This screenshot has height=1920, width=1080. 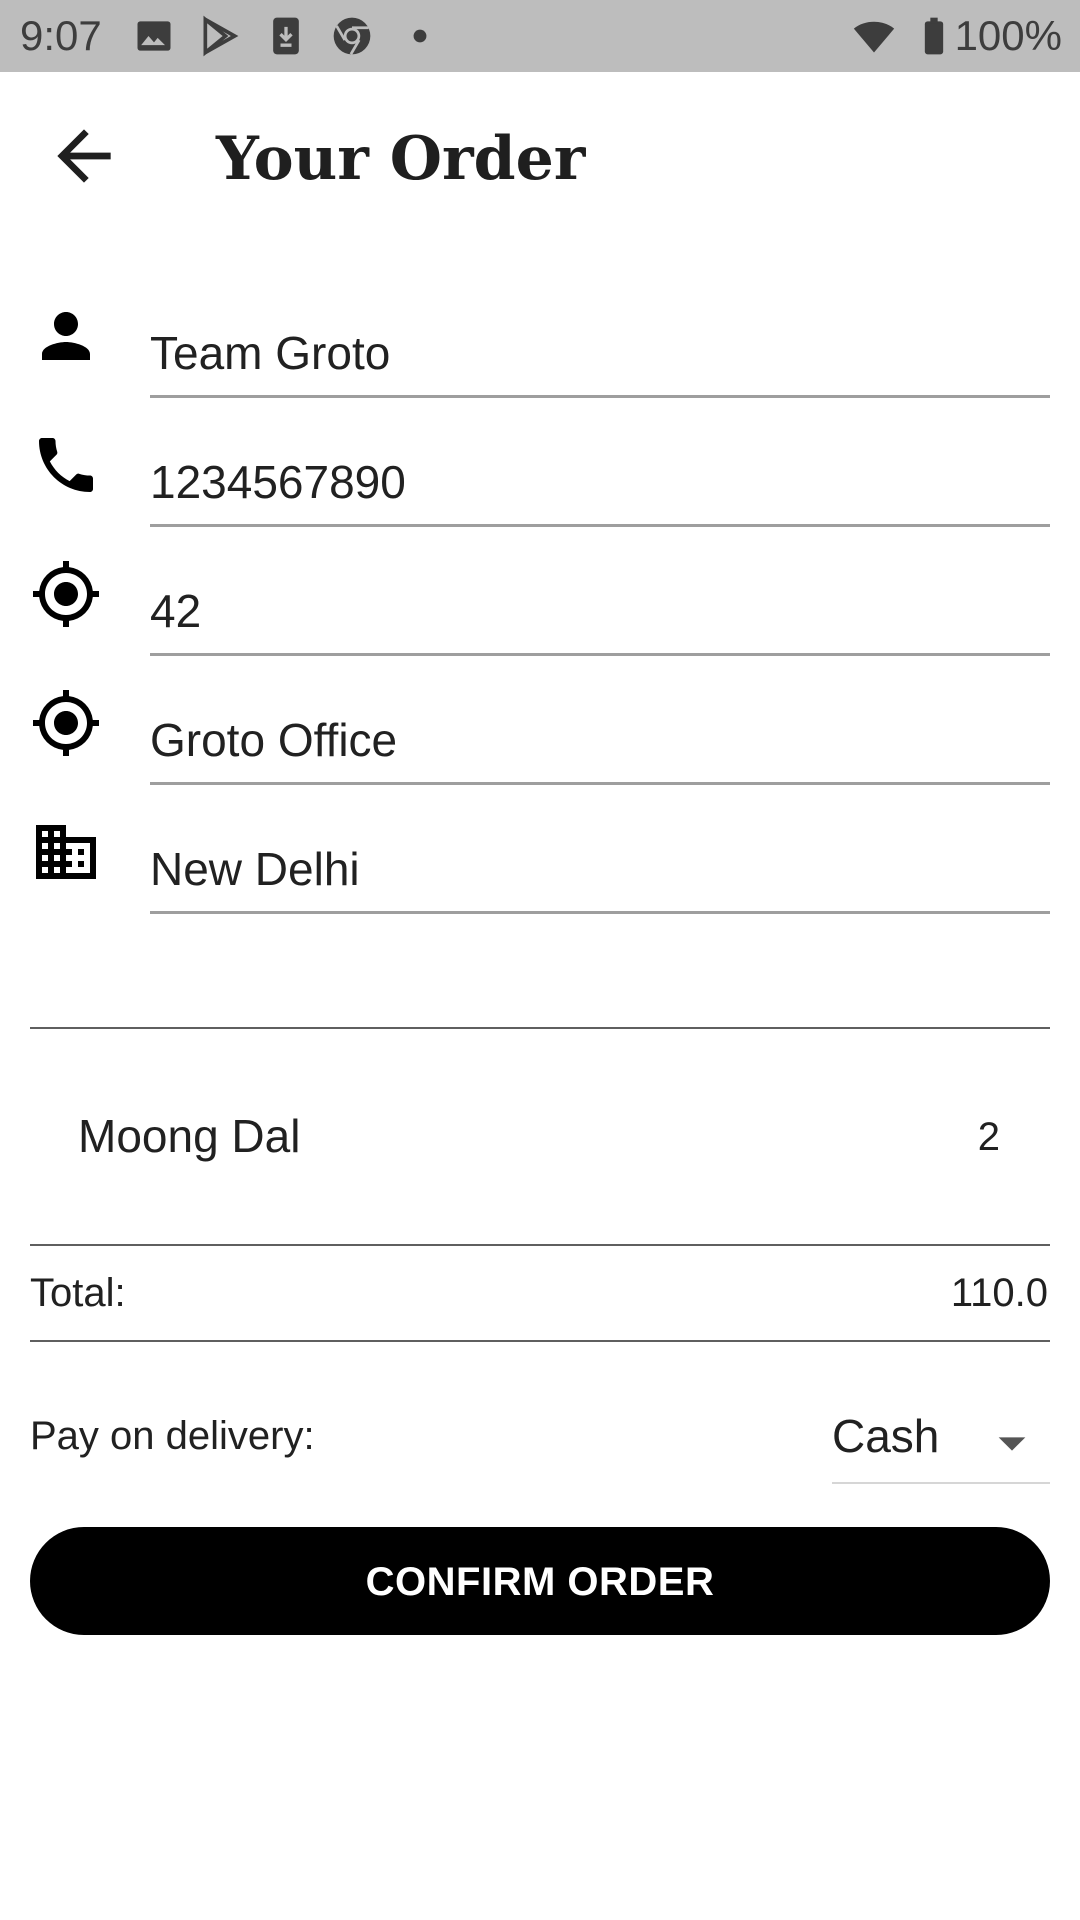 What do you see at coordinates (999, 1293) in the screenshot?
I see `total-value: 110.0` at bounding box center [999, 1293].